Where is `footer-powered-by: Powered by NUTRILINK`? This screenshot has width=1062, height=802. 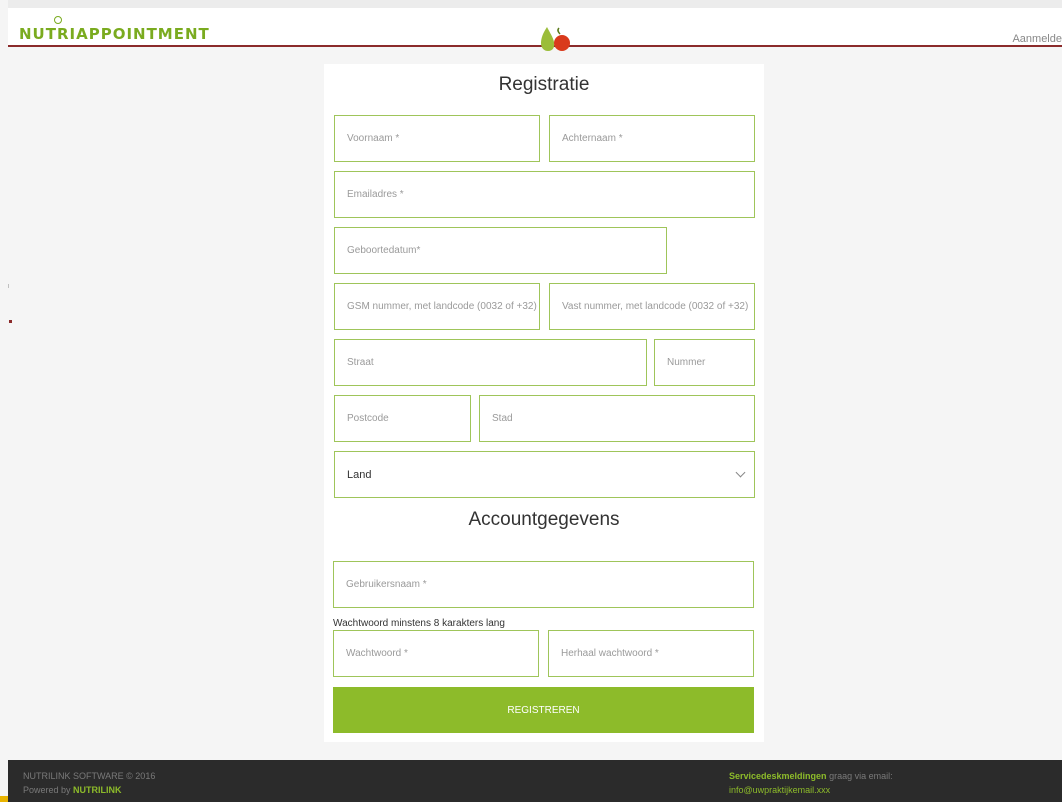 footer-powered-by: Powered by NUTRILINK is located at coordinates (72, 790).